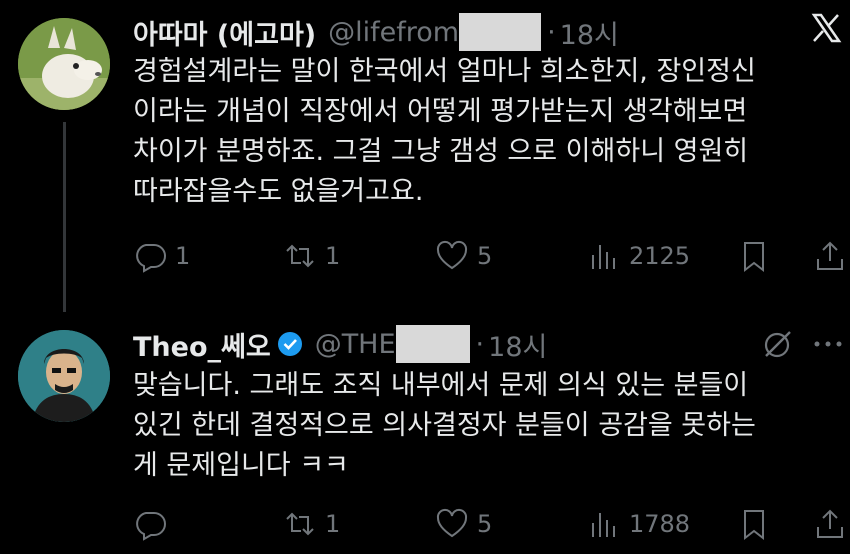  I want to click on handle: @lifefrom, so click(393, 32).